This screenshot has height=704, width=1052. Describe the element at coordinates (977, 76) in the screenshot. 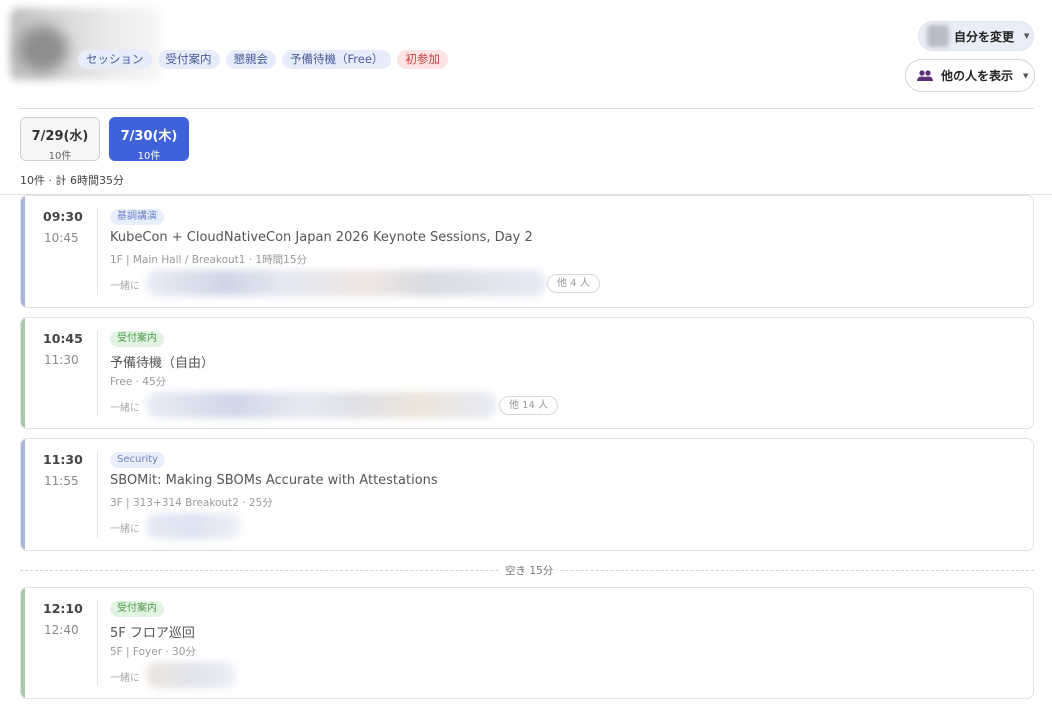

I see `show-others-label: 他の人を表示` at that location.